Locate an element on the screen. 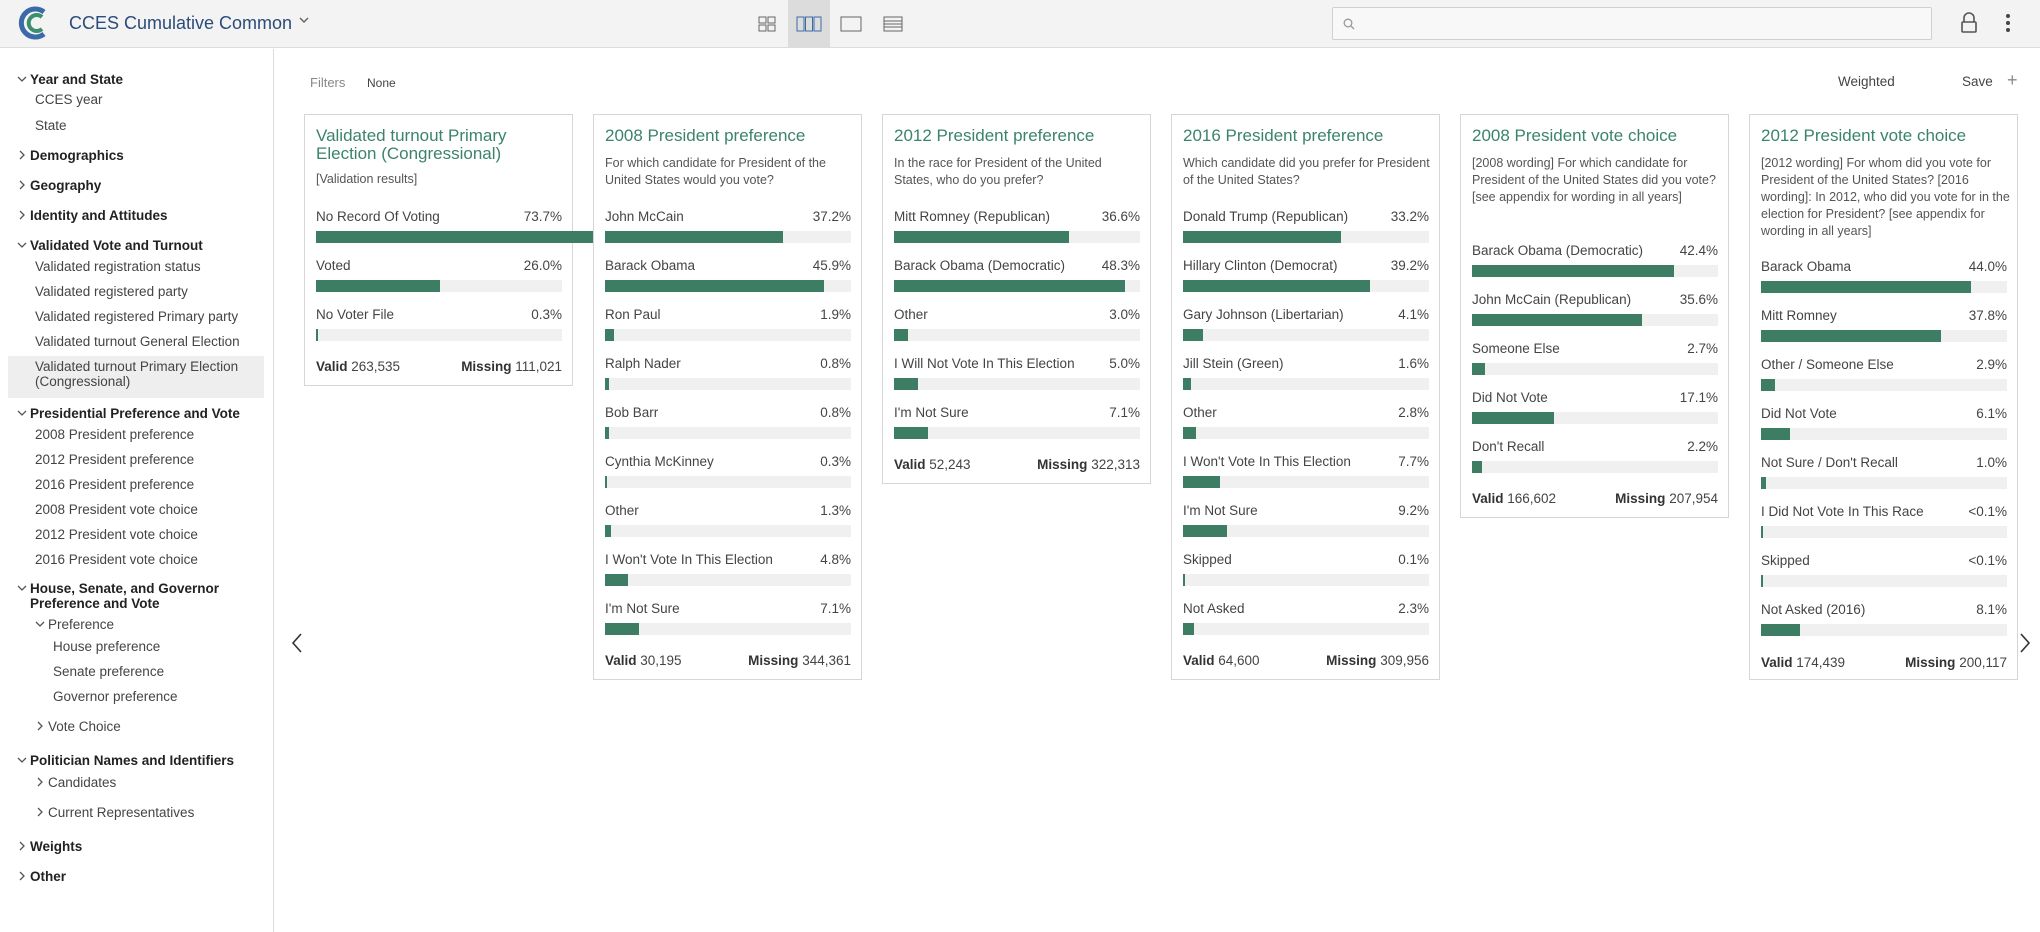 This screenshot has width=2040, height=932. category-row: Not Asked 2.3% is located at coordinates (1306, 619).